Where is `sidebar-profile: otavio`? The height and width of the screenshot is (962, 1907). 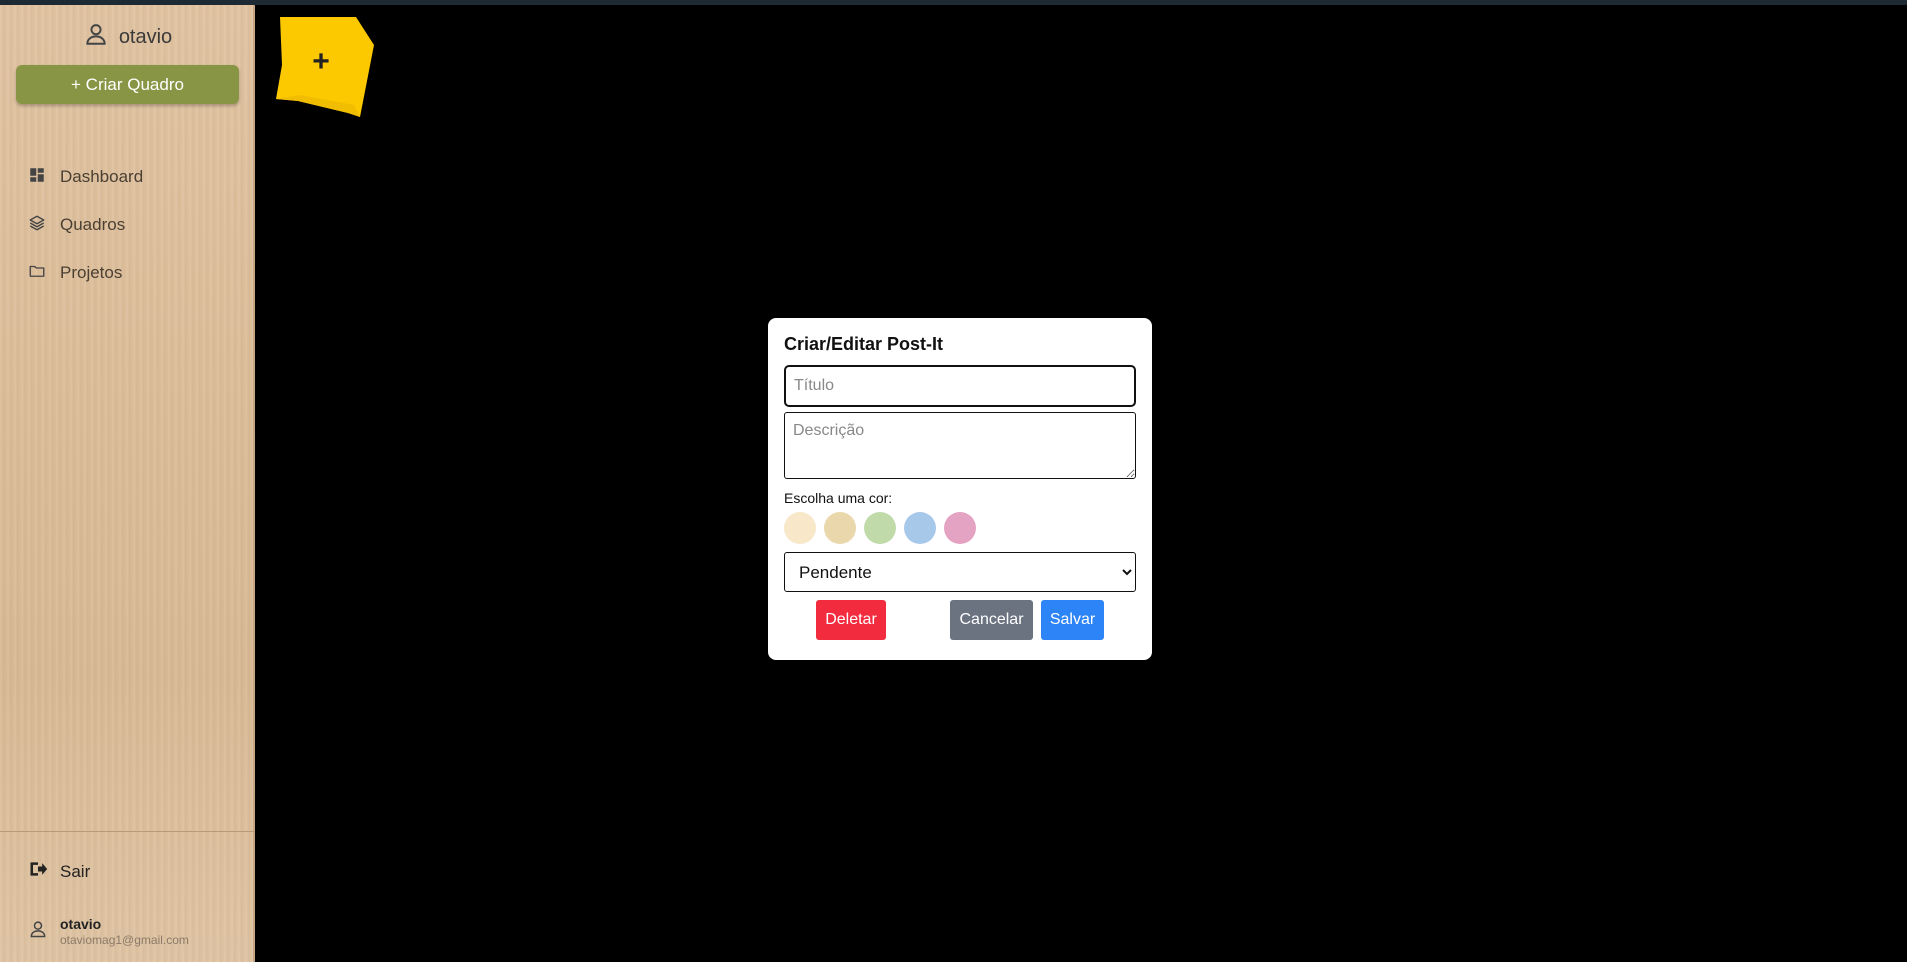
sidebar-profile: otavio is located at coordinates (127, 37).